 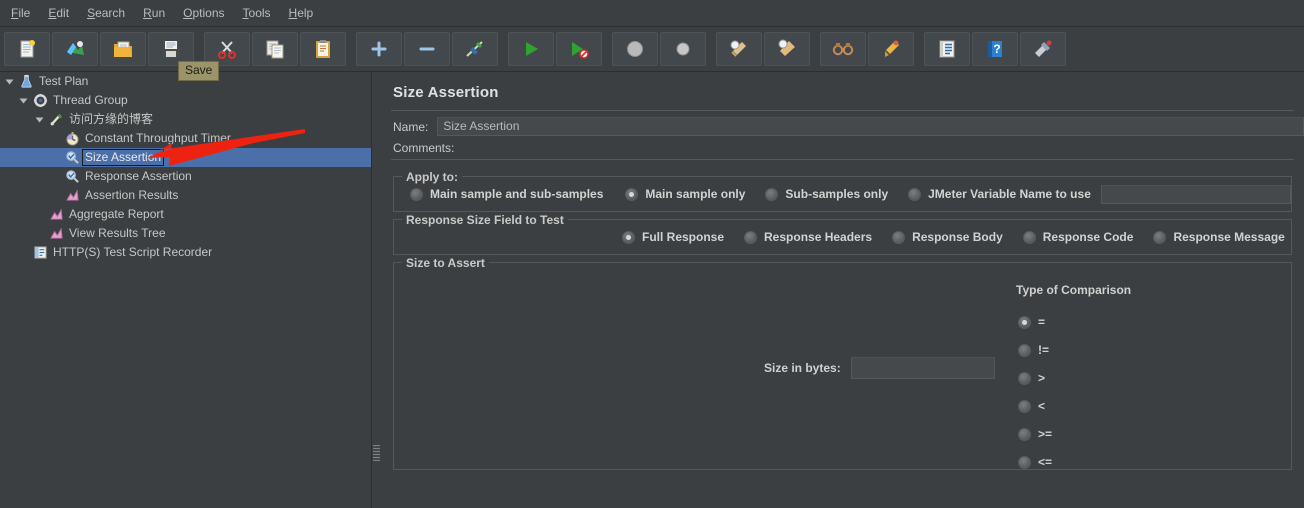 What do you see at coordinates (826, 194) in the screenshot?
I see `radio-sub-samples-only: Sub-samples only` at bounding box center [826, 194].